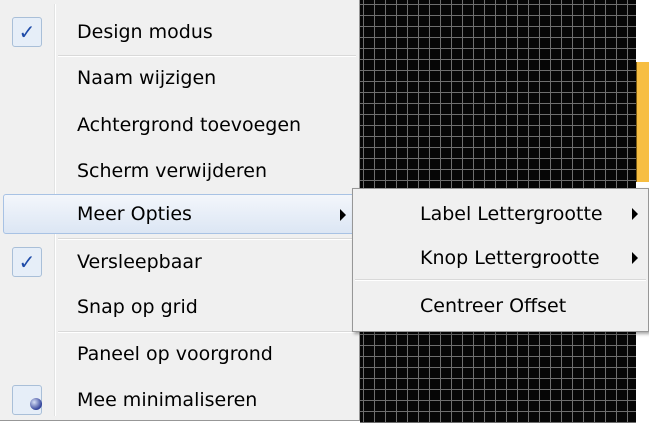 The height and width of the screenshot is (423, 649). What do you see at coordinates (189, 125) in the screenshot?
I see `menu-item-label: Achtergrond toevoegen` at bounding box center [189, 125].